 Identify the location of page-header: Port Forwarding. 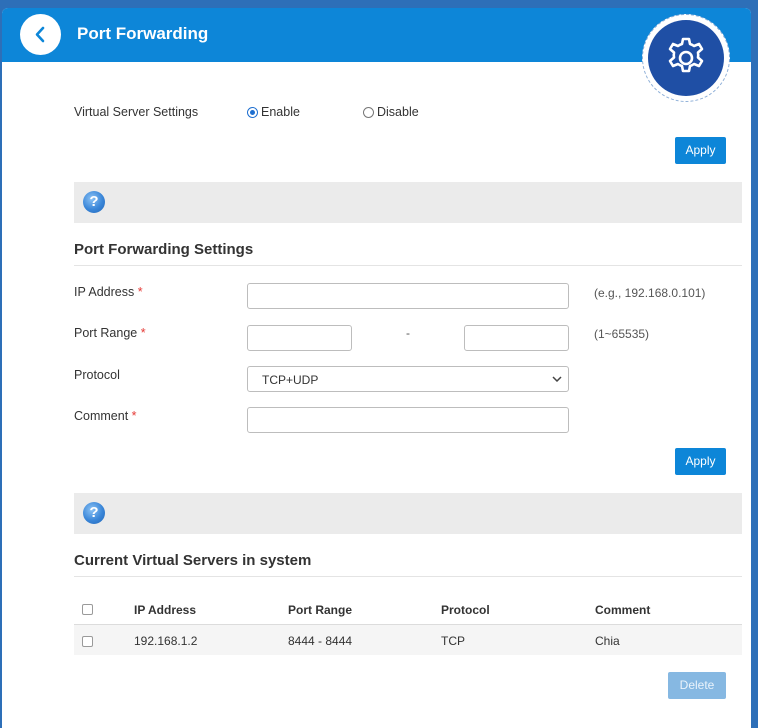
(376, 35).